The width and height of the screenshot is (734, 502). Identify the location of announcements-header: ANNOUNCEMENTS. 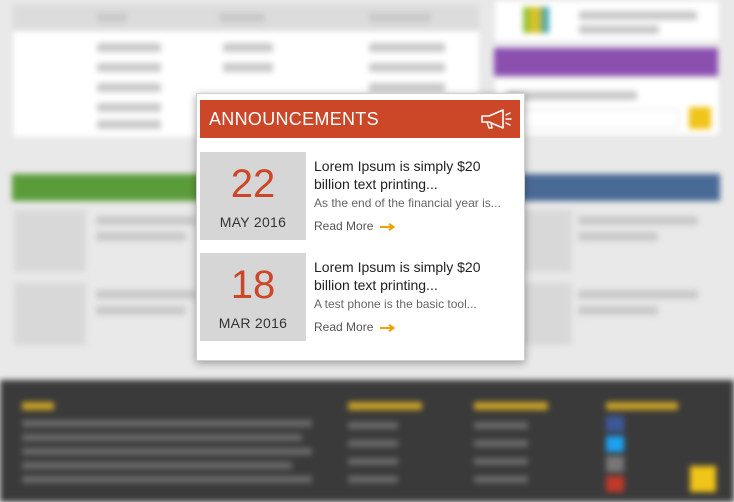
(360, 119).